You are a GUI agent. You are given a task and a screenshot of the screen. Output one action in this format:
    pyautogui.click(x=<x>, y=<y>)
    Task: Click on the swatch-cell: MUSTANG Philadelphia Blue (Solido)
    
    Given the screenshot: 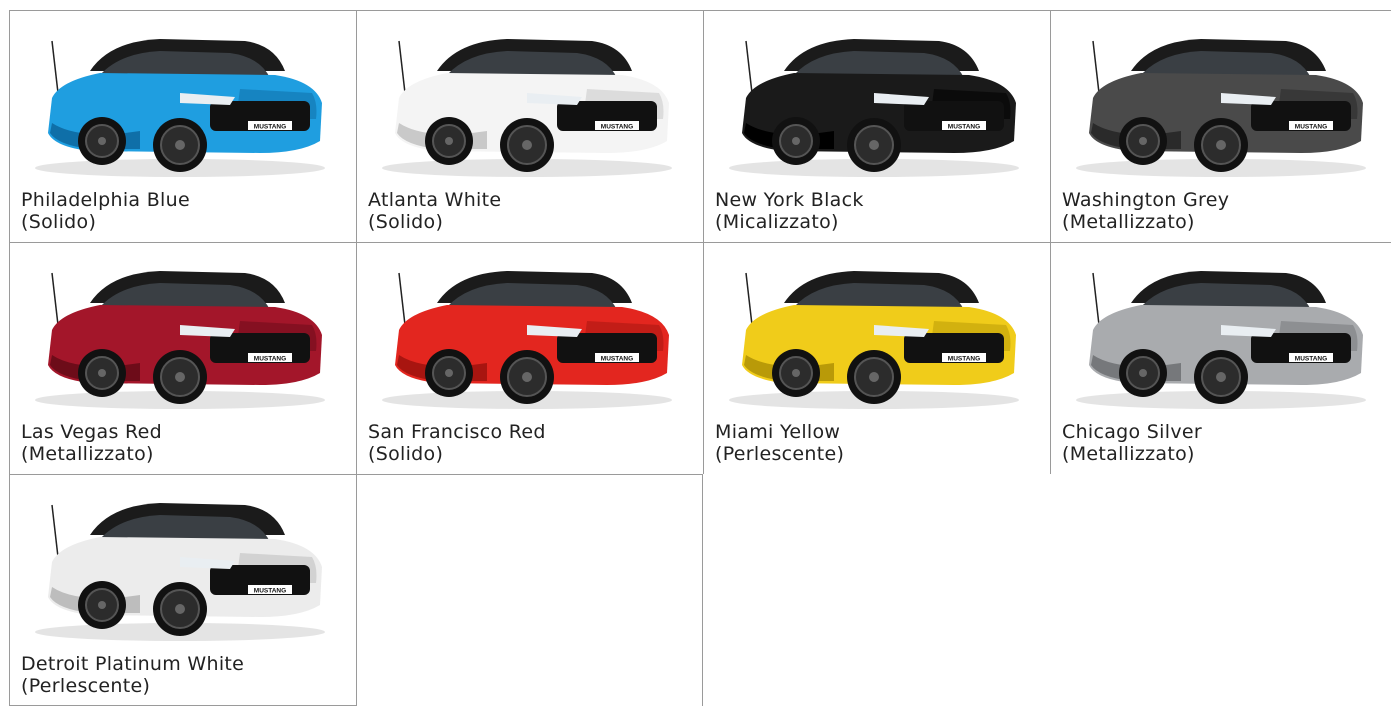 What is the action you would take?
    pyautogui.click(x=182, y=126)
    